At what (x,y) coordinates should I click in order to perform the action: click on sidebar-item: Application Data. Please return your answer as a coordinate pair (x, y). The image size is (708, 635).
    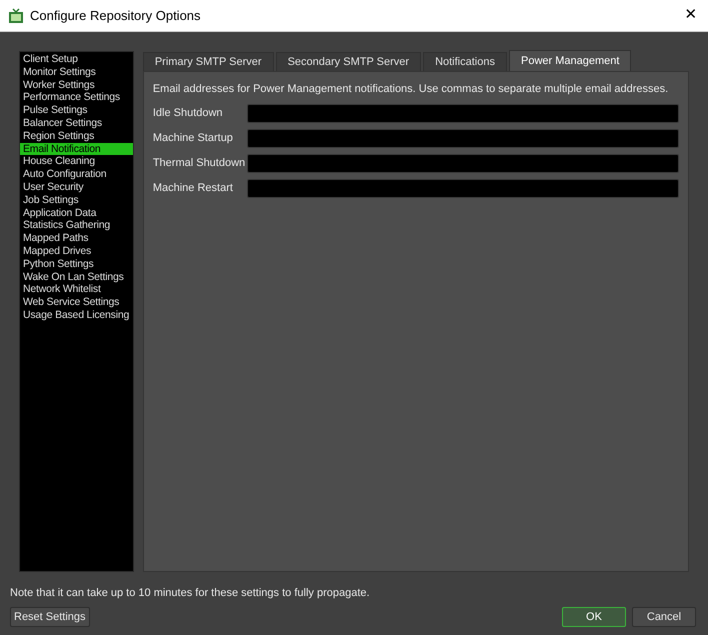
    Looking at the image, I should click on (76, 213).